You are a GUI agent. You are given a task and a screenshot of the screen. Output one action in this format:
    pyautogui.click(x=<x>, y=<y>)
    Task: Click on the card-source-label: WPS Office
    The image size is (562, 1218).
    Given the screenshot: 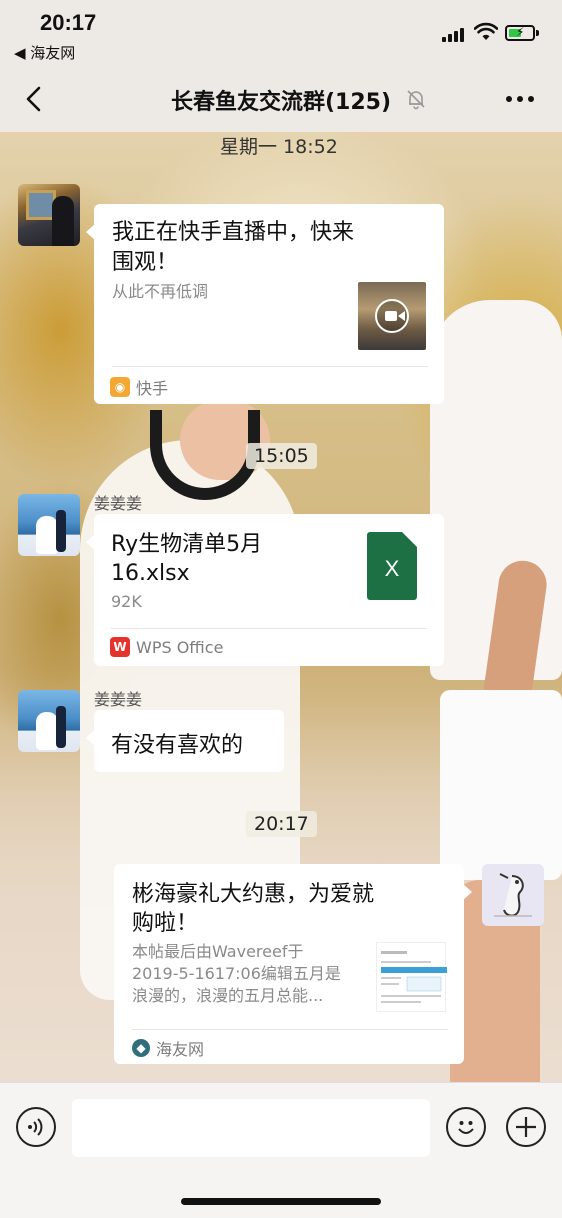 What is the action you would take?
    pyautogui.click(x=180, y=647)
    